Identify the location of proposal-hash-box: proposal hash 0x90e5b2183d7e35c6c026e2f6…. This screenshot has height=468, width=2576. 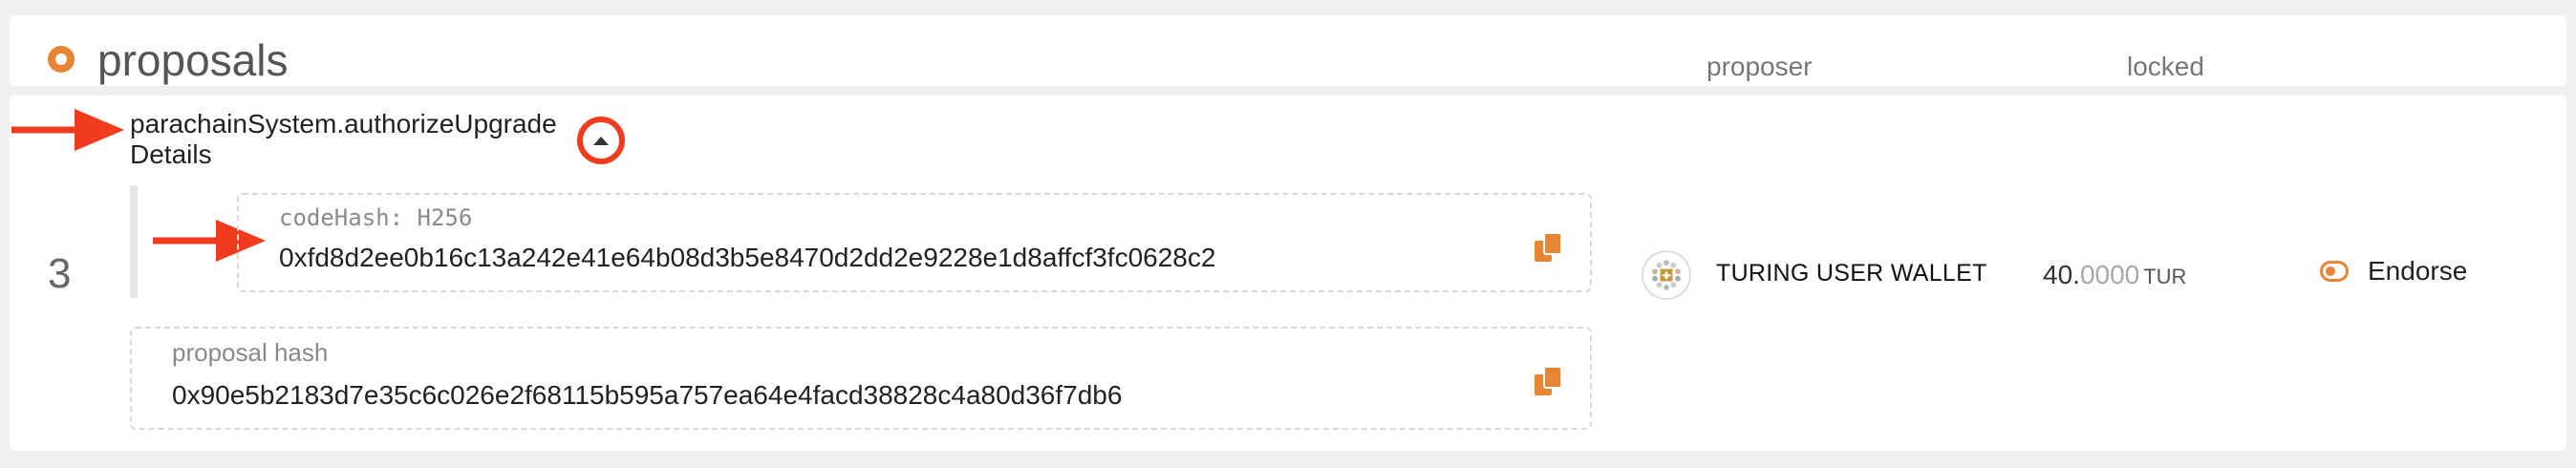
(861, 378).